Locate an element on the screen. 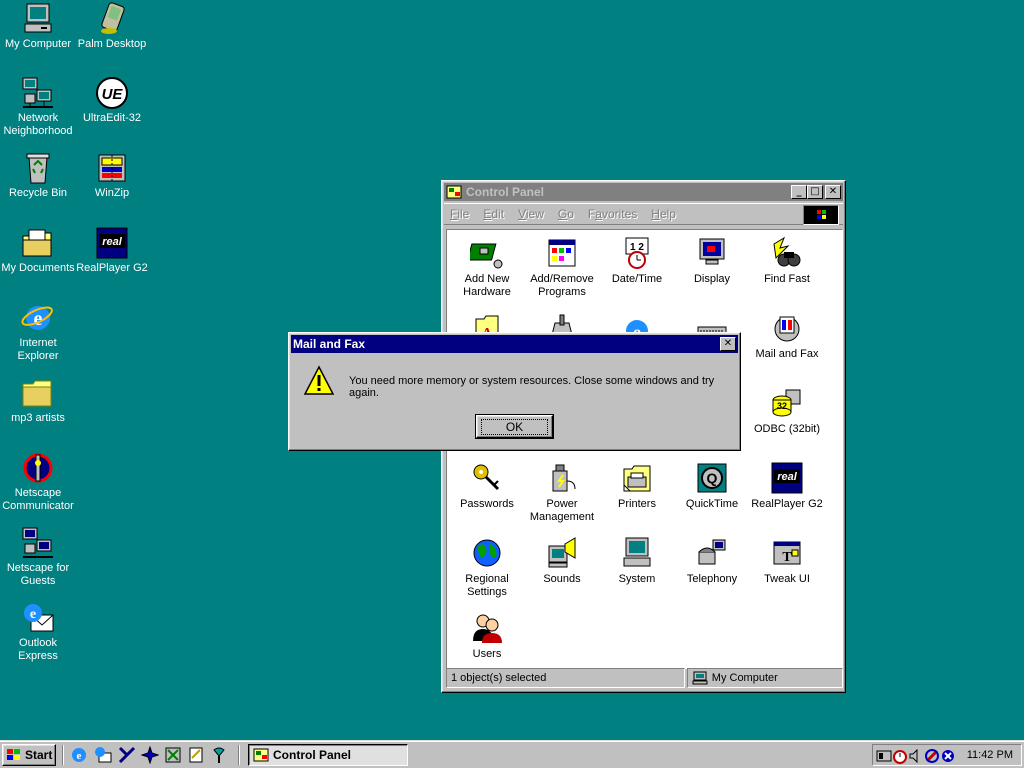  svg-text: e is located at coordinates (33, 614).